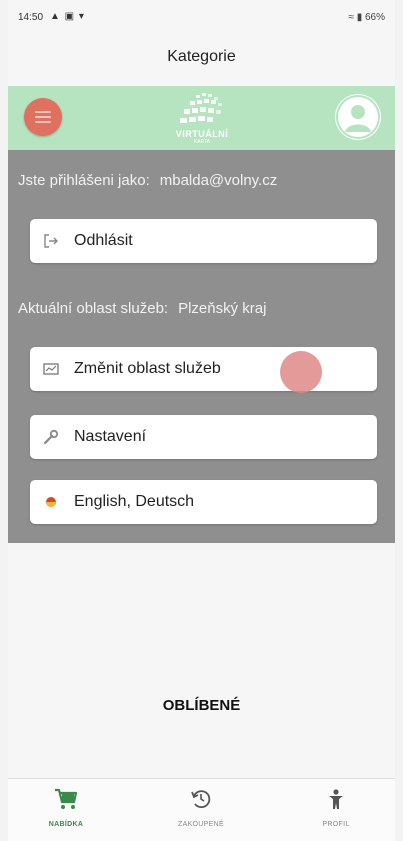  Describe the element at coordinates (67, 16) in the screenshot. I see `status-icons: ▲ ▣ ▾` at that location.